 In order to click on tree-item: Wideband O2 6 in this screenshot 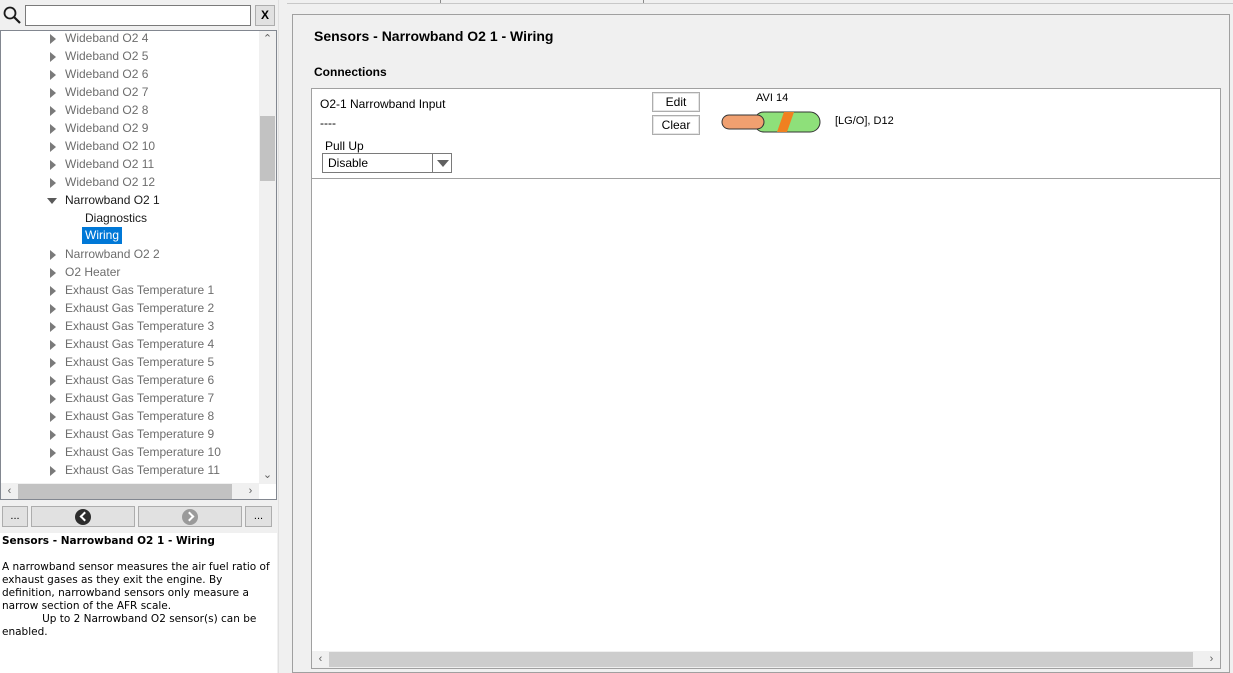, I will do `click(130, 74)`.